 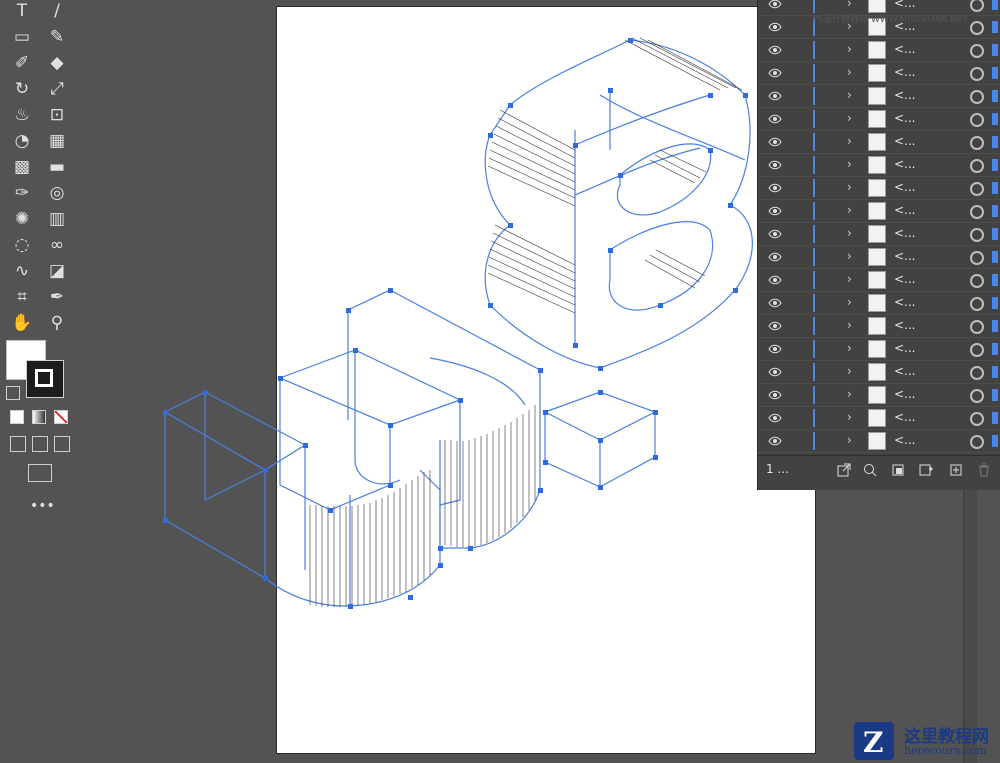 I want to click on eyedropper-tool-icon: ✑, so click(x=22, y=193).